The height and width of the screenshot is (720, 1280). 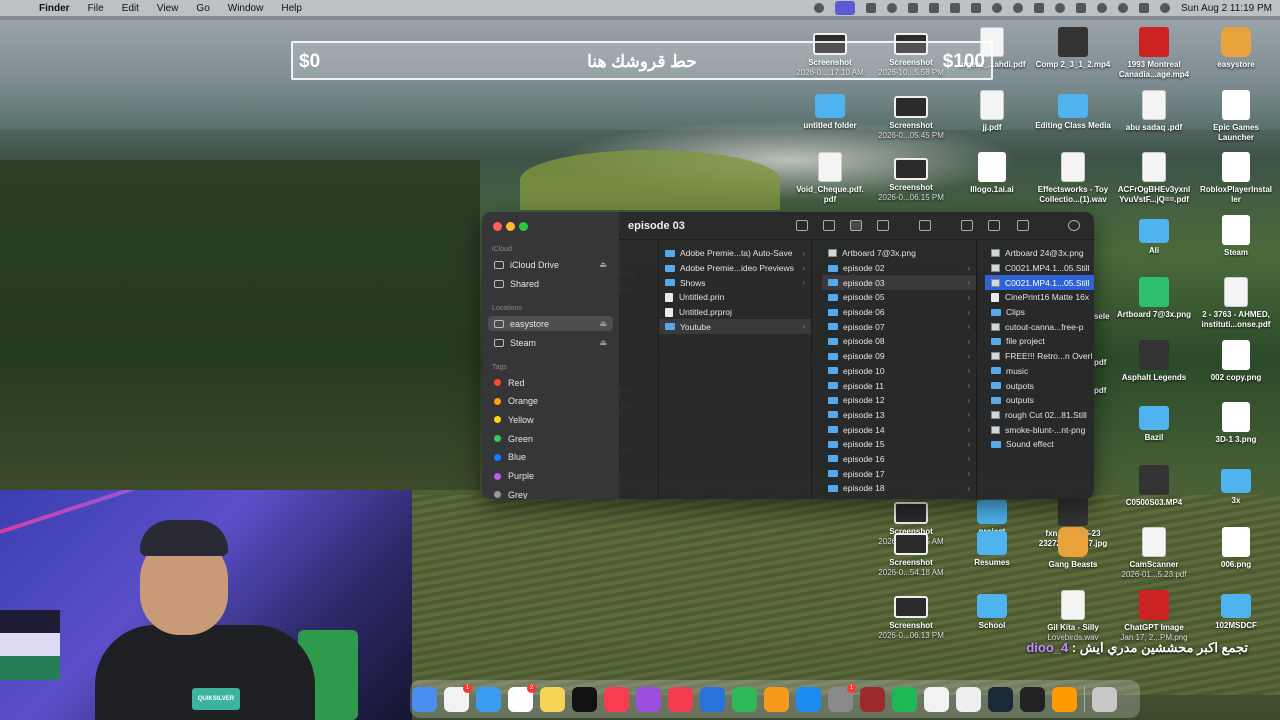 What do you see at coordinates (992, 610) in the screenshot?
I see `desktop-icon: School` at bounding box center [992, 610].